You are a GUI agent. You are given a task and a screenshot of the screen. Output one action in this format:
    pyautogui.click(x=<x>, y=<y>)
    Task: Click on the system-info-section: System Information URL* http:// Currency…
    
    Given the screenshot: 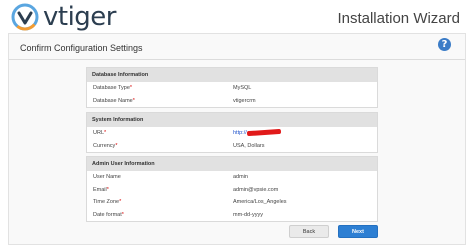 What is the action you would take?
    pyautogui.click(x=232, y=132)
    